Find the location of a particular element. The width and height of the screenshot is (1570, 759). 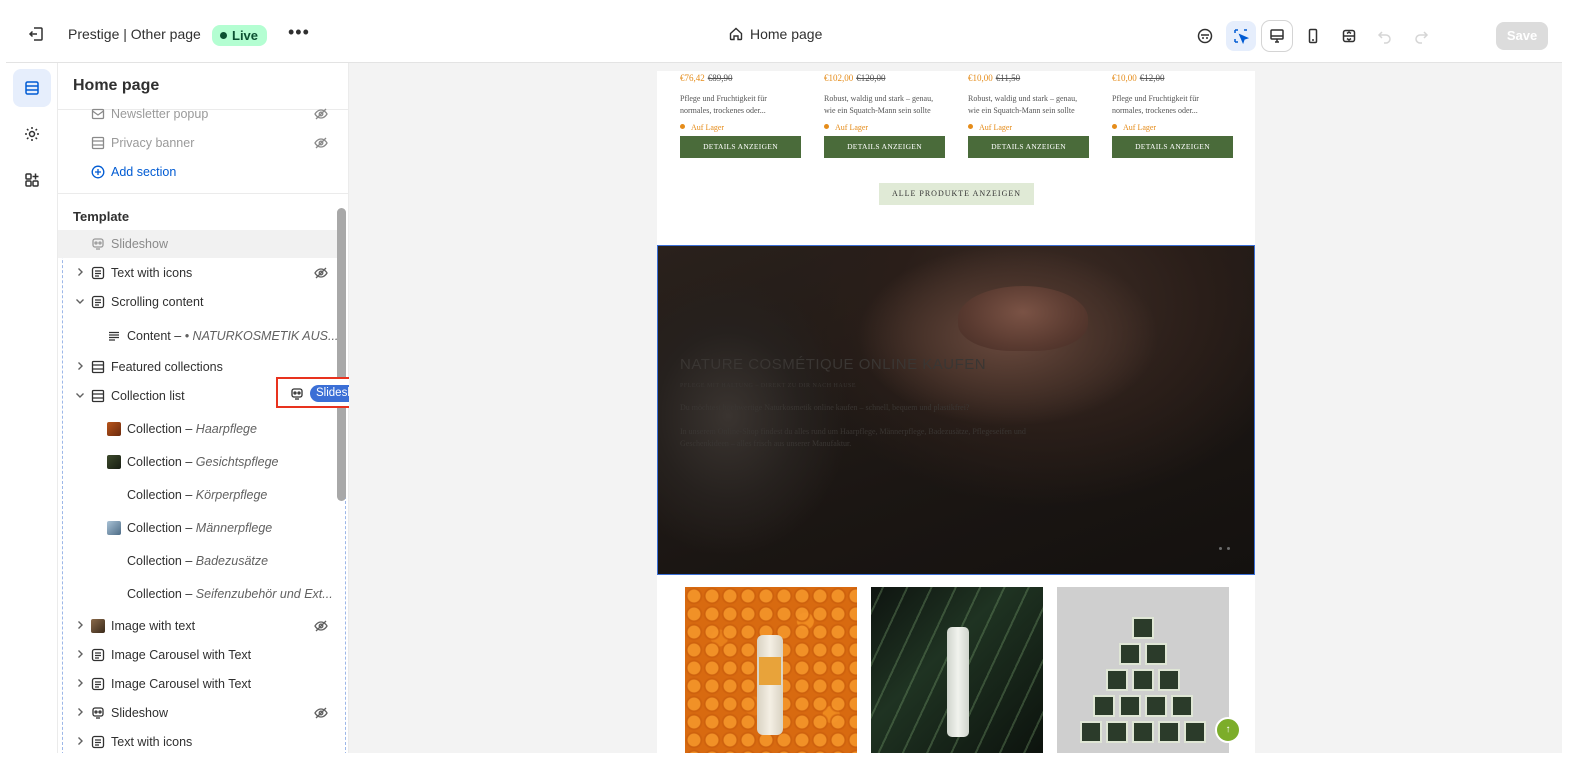

all-products-button: ALLE PRODUKTE ANZEIGEN is located at coordinates (956, 194).